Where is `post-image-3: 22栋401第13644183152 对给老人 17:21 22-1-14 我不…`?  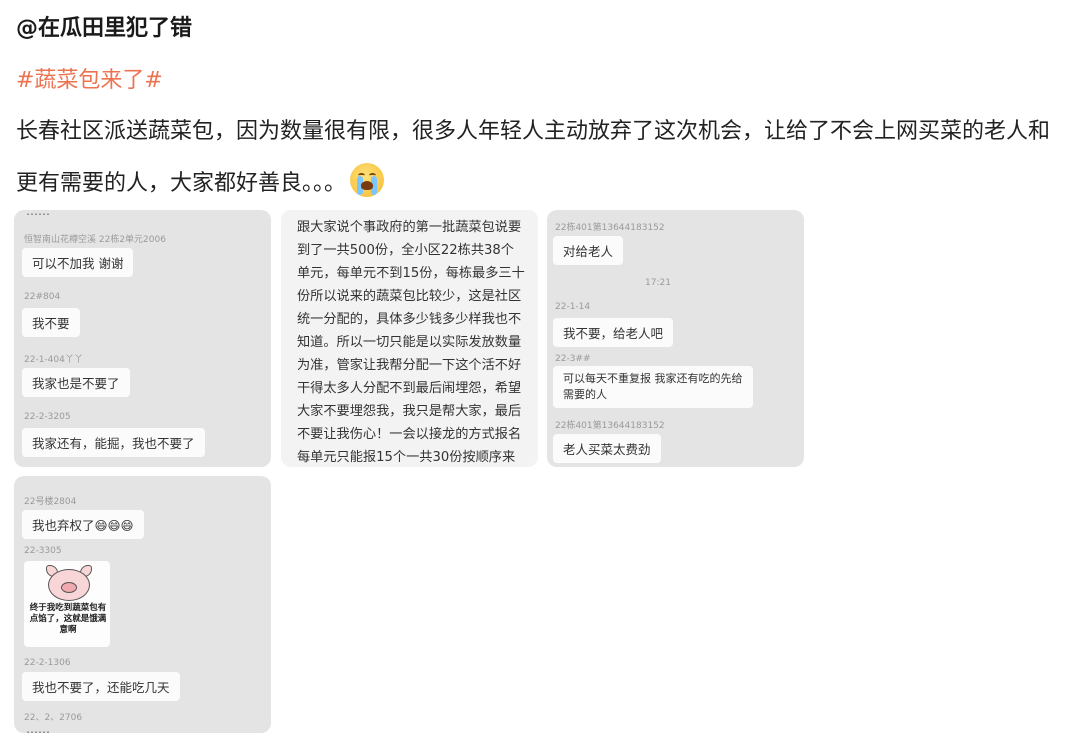 post-image-3: 22栋401第13644183152 对给老人 17:21 22-1-14 我不… is located at coordinates (675, 338).